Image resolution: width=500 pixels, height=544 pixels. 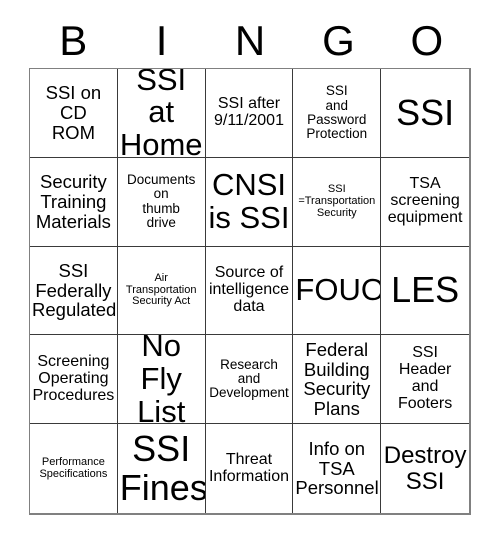 I want to click on bingo-cell-n2: CNSI is SSI, so click(x=249, y=202).